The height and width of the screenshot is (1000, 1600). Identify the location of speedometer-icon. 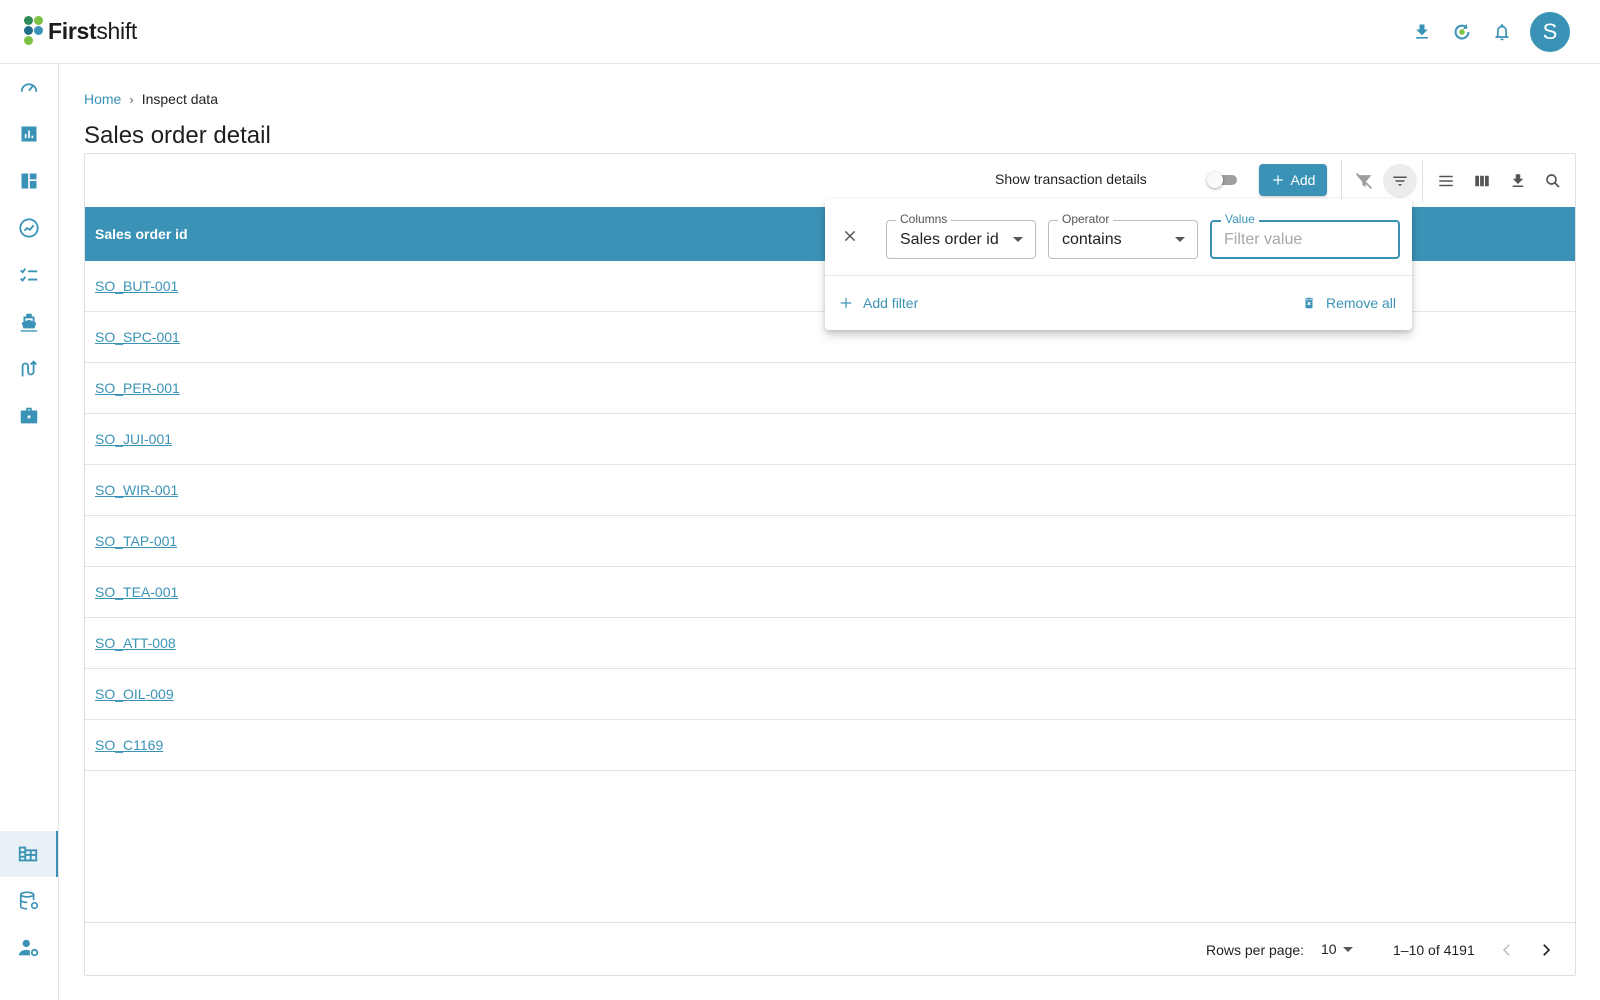
(29, 87).